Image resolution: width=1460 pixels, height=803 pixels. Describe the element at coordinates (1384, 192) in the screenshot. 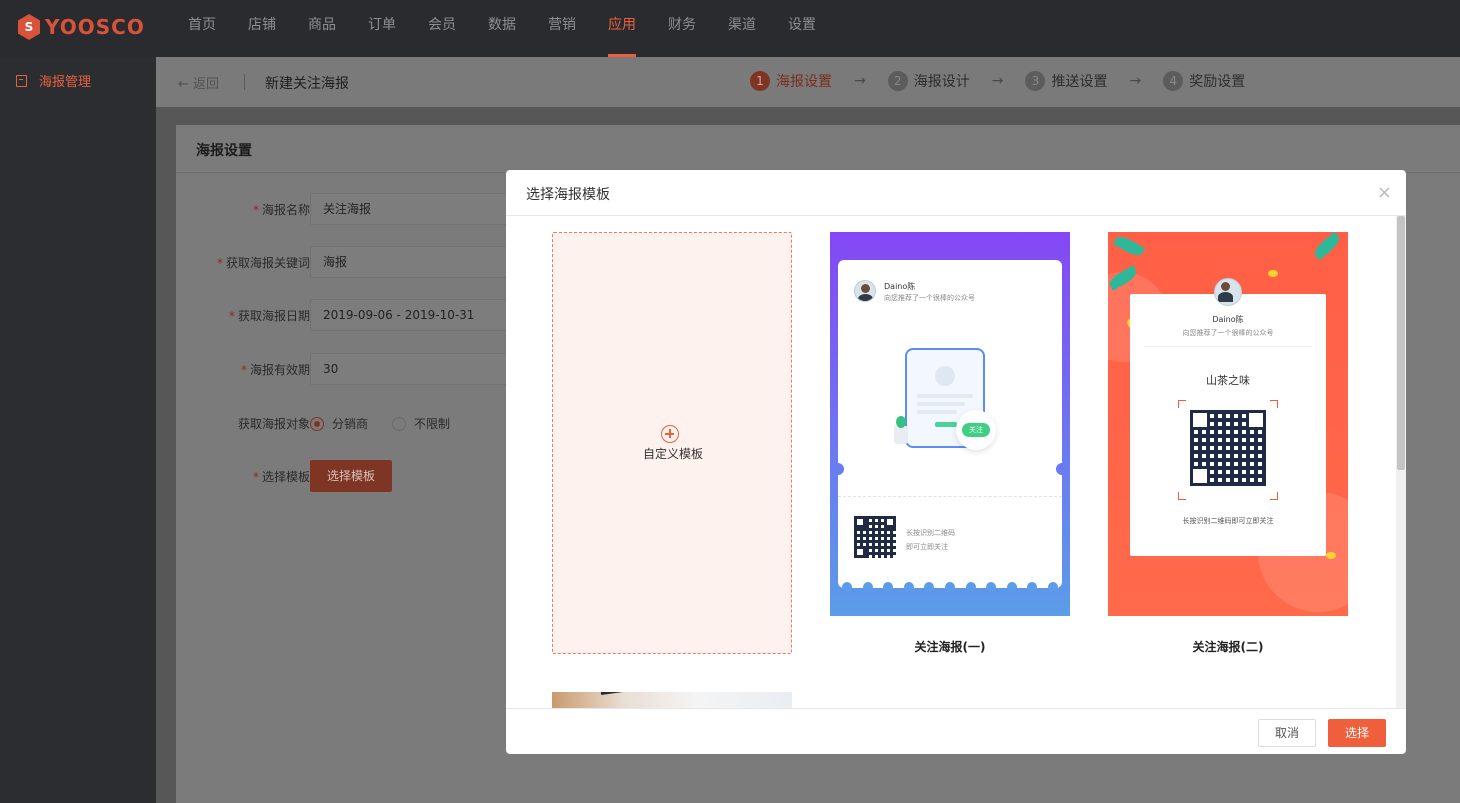

I see `close-icon: ×` at that location.